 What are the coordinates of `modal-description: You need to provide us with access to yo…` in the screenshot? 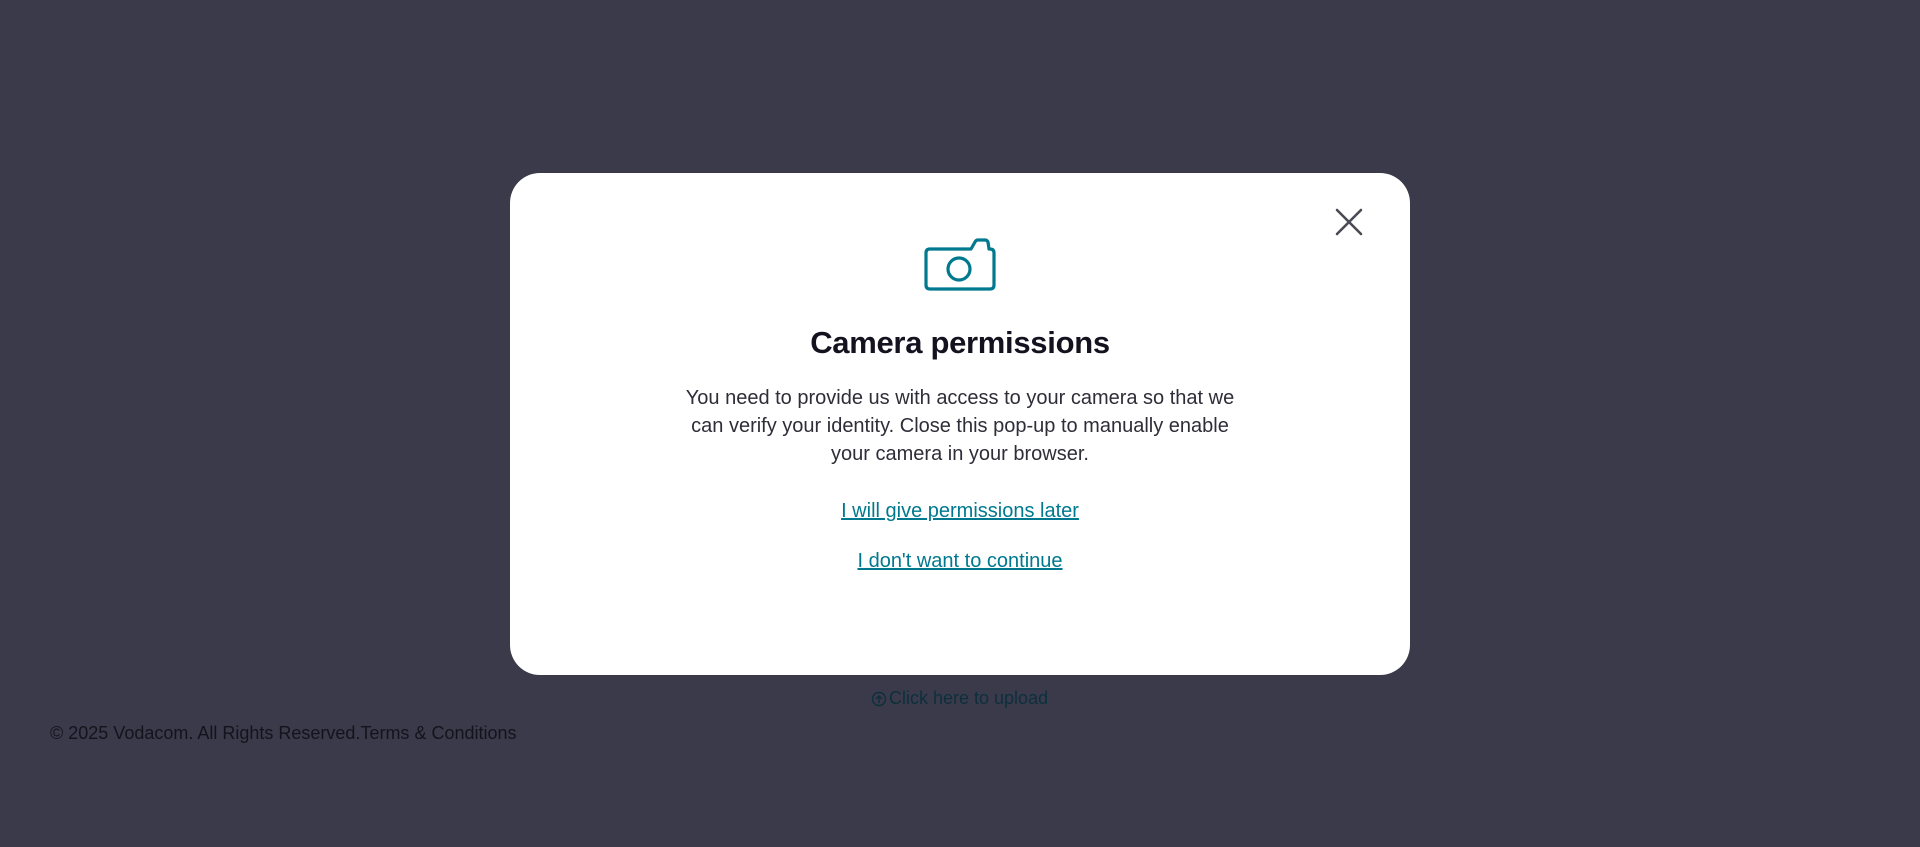 It's located at (960, 426).